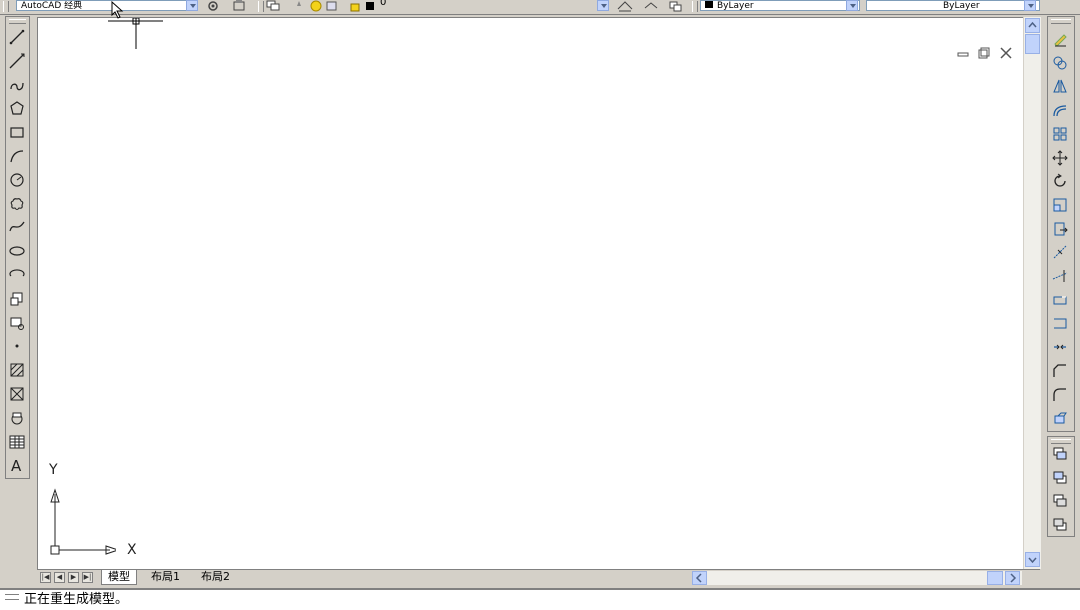 The width and height of the screenshot is (1080, 610). Describe the element at coordinates (538, 577) in the screenshot. I see `layout-tabs-bar: |◀ ◀ ▶ ▶| 模型 布局1 布局2` at that location.